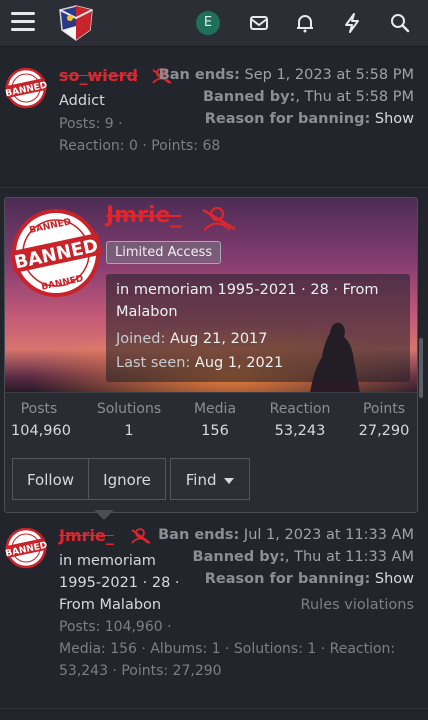 Image resolution: width=428 pixels, height=720 pixels. What do you see at coordinates (300, 431) in the screenshot?
I see `stat-value: 53,243` at bounding box center [300, 431].